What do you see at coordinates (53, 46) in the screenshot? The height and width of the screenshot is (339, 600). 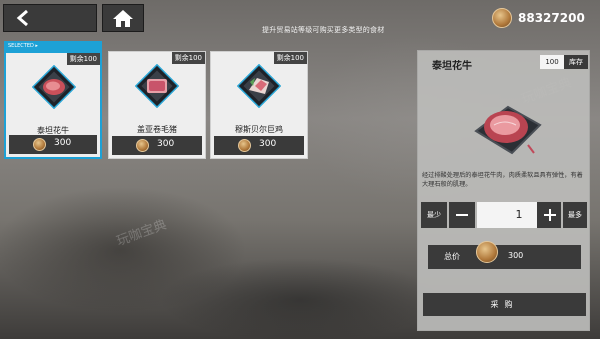 I see `selected-label: SELECTED ▸` at bounding box center [53, 46].